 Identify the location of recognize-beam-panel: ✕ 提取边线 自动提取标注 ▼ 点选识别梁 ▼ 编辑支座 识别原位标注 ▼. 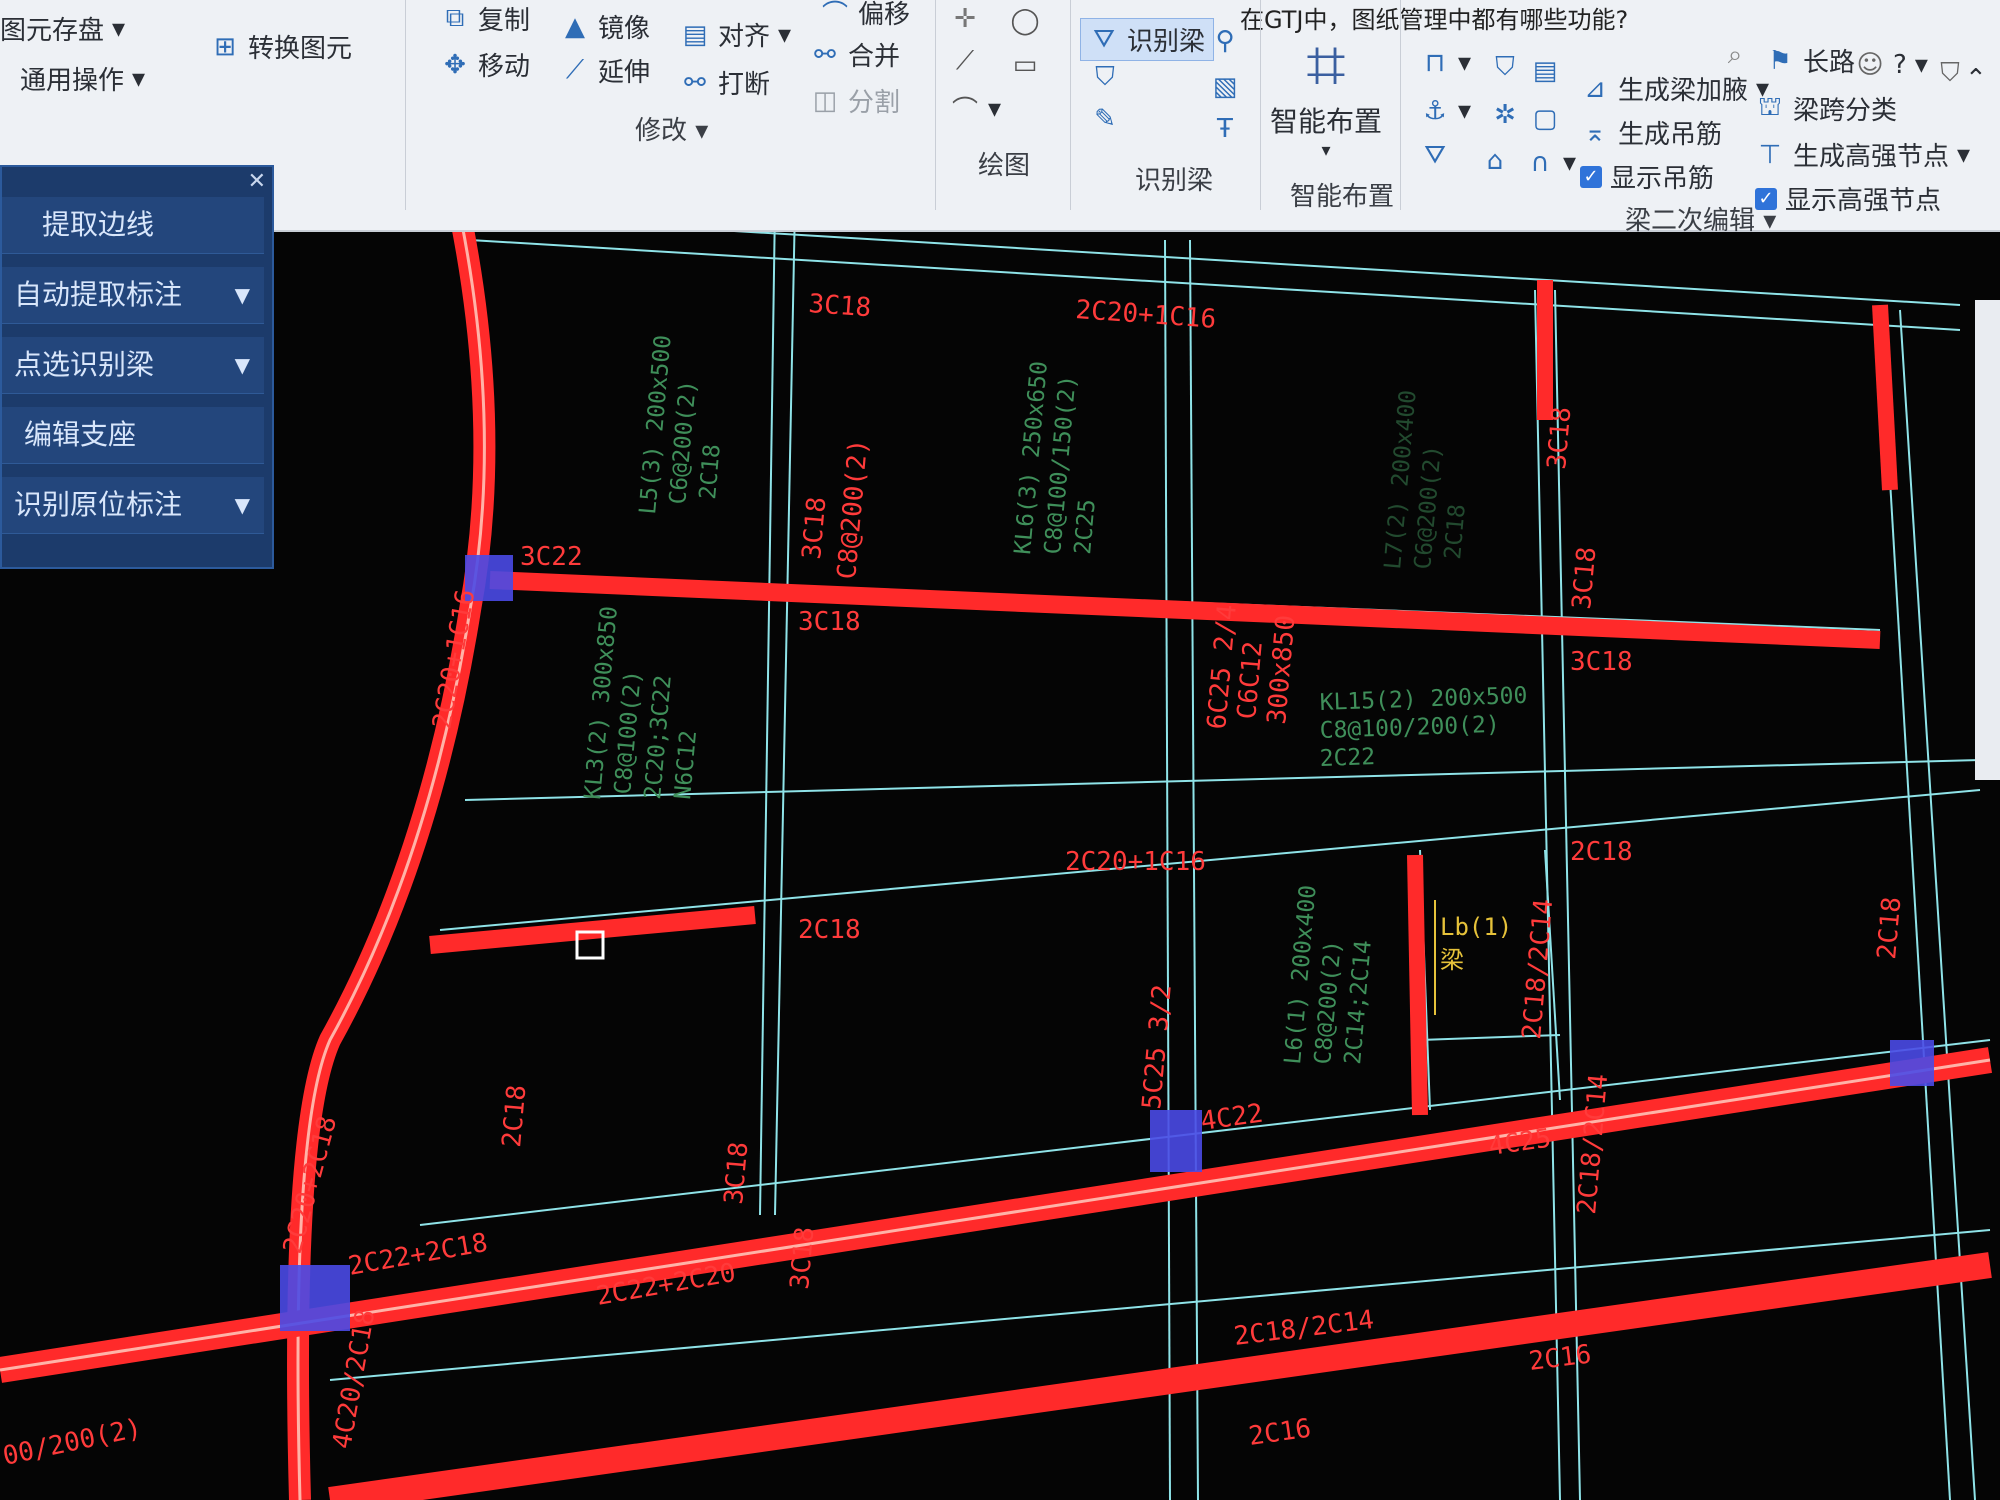
(137, 367).